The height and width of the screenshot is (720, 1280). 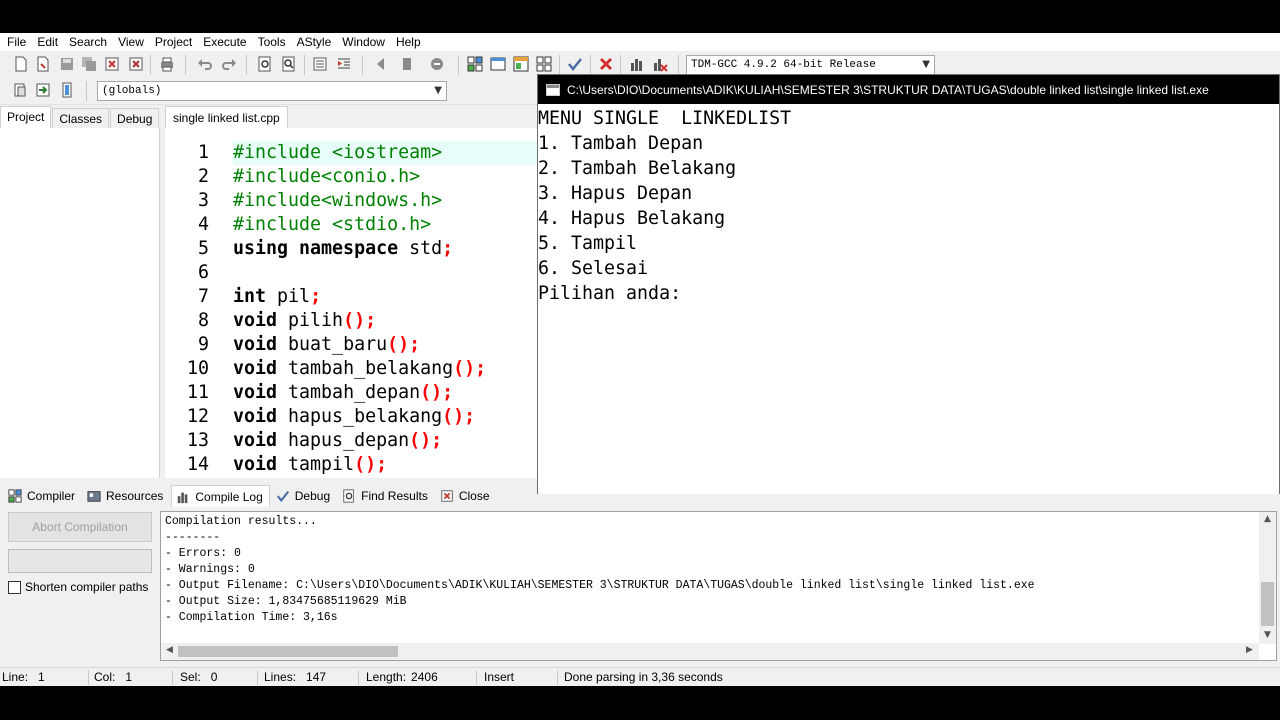 What do you see at coordinates (351, 249) in the screenshot?
I see `code-line: 5 using namespace std;` at bounding box center [351, 249].